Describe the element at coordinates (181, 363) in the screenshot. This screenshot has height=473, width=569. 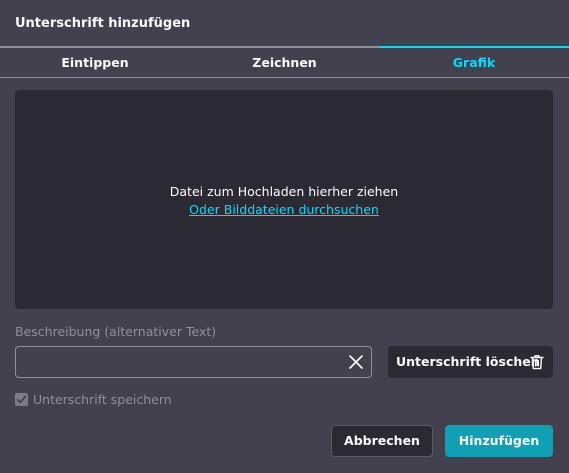
I see `description-input` at that location.